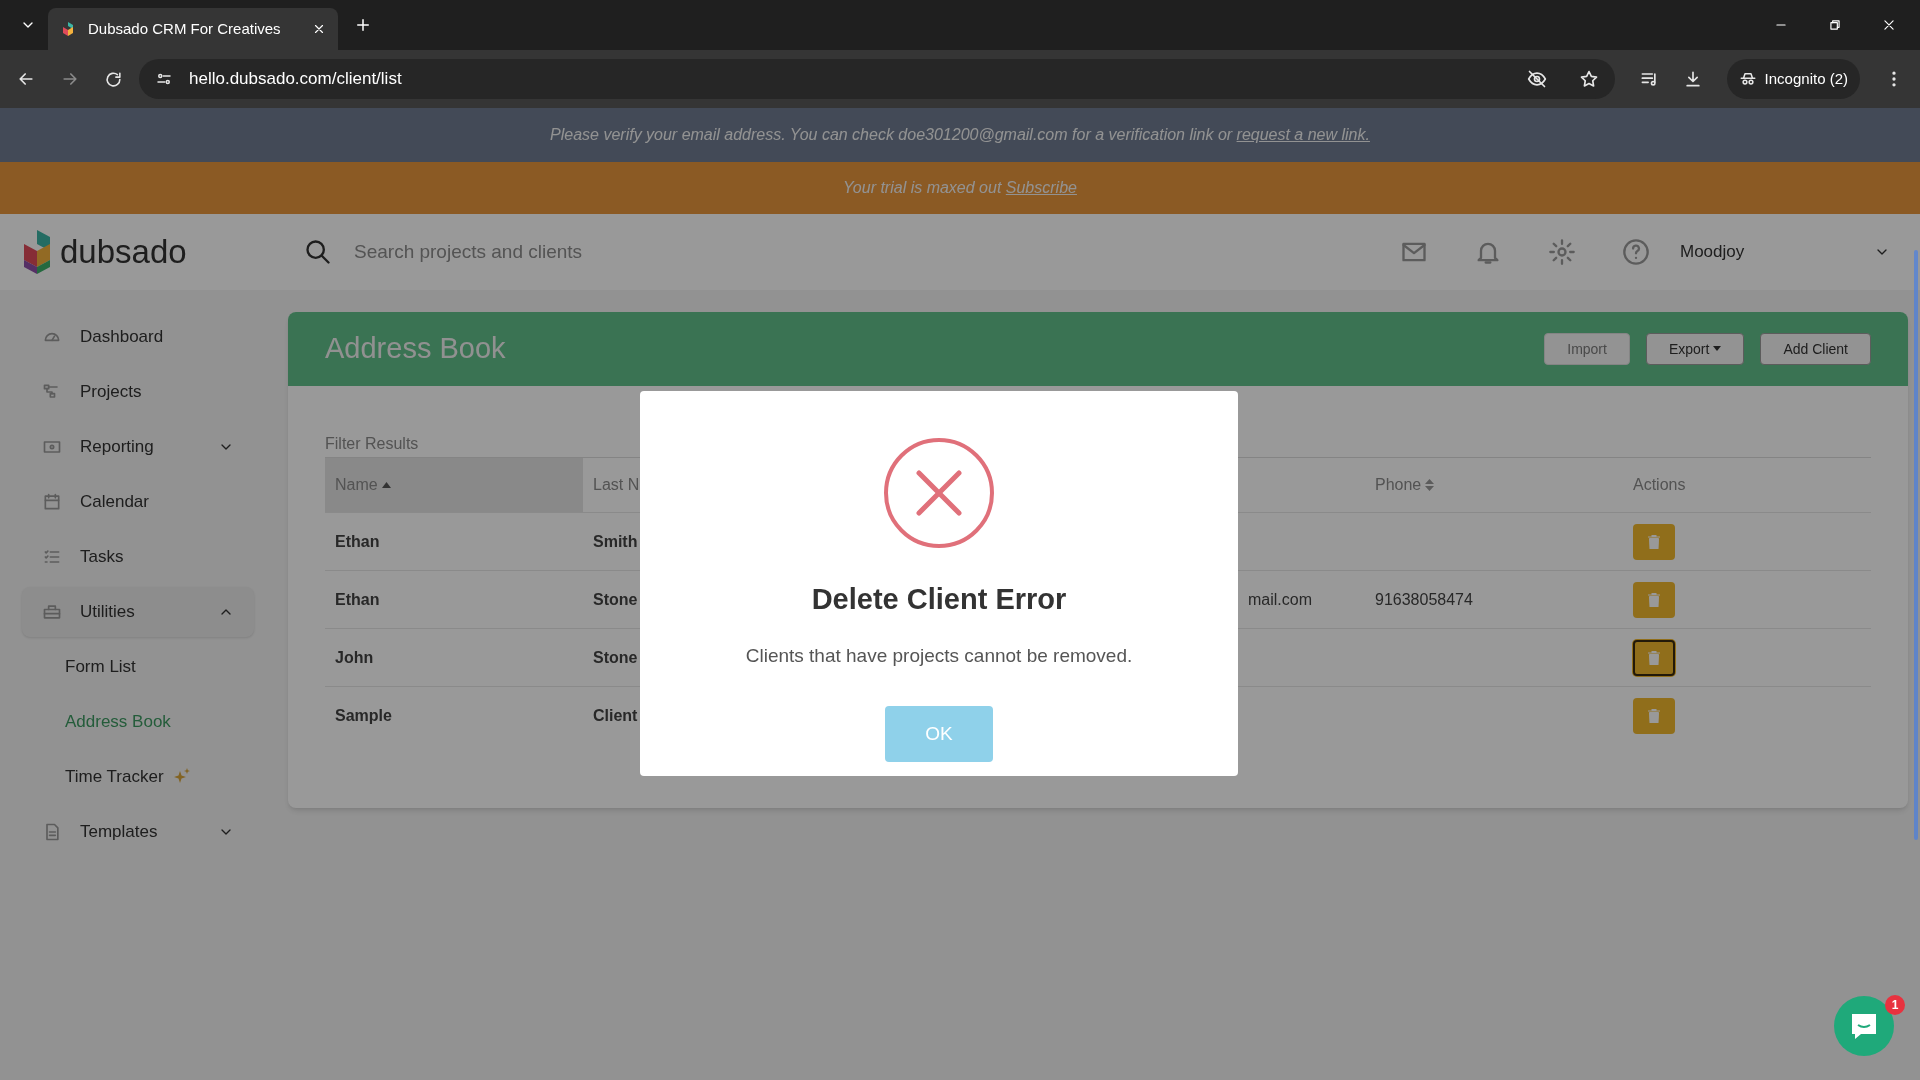 This screenshot has width=1920, height=1080. What do you see at coordinates (1835, 25) in the screenshot?
I see `restore-icon` at bounding box center [1835, 25].